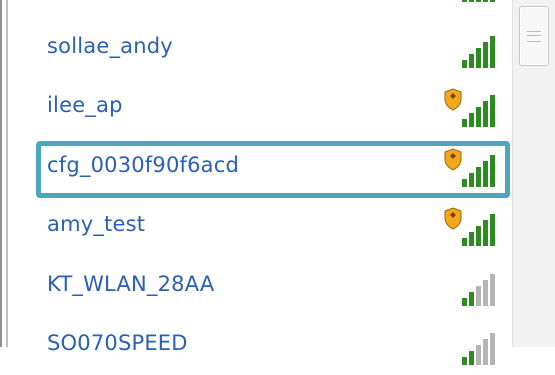  I want to click on list-item-selected: cfg_0030f90f6acd, so click(261, 169).